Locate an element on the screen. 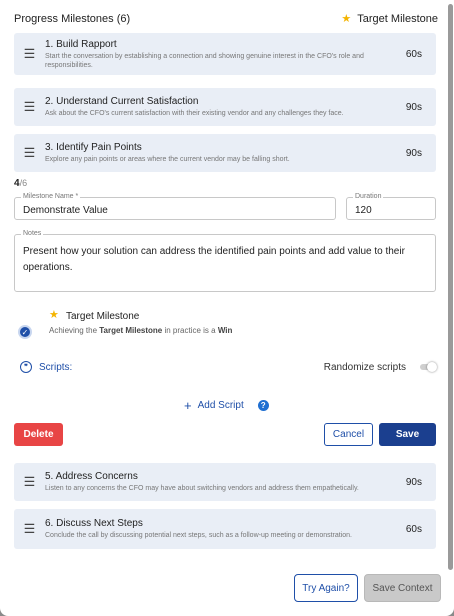  milestone-title: 3. Identify Pain Points is located at coordinates (93, 147).